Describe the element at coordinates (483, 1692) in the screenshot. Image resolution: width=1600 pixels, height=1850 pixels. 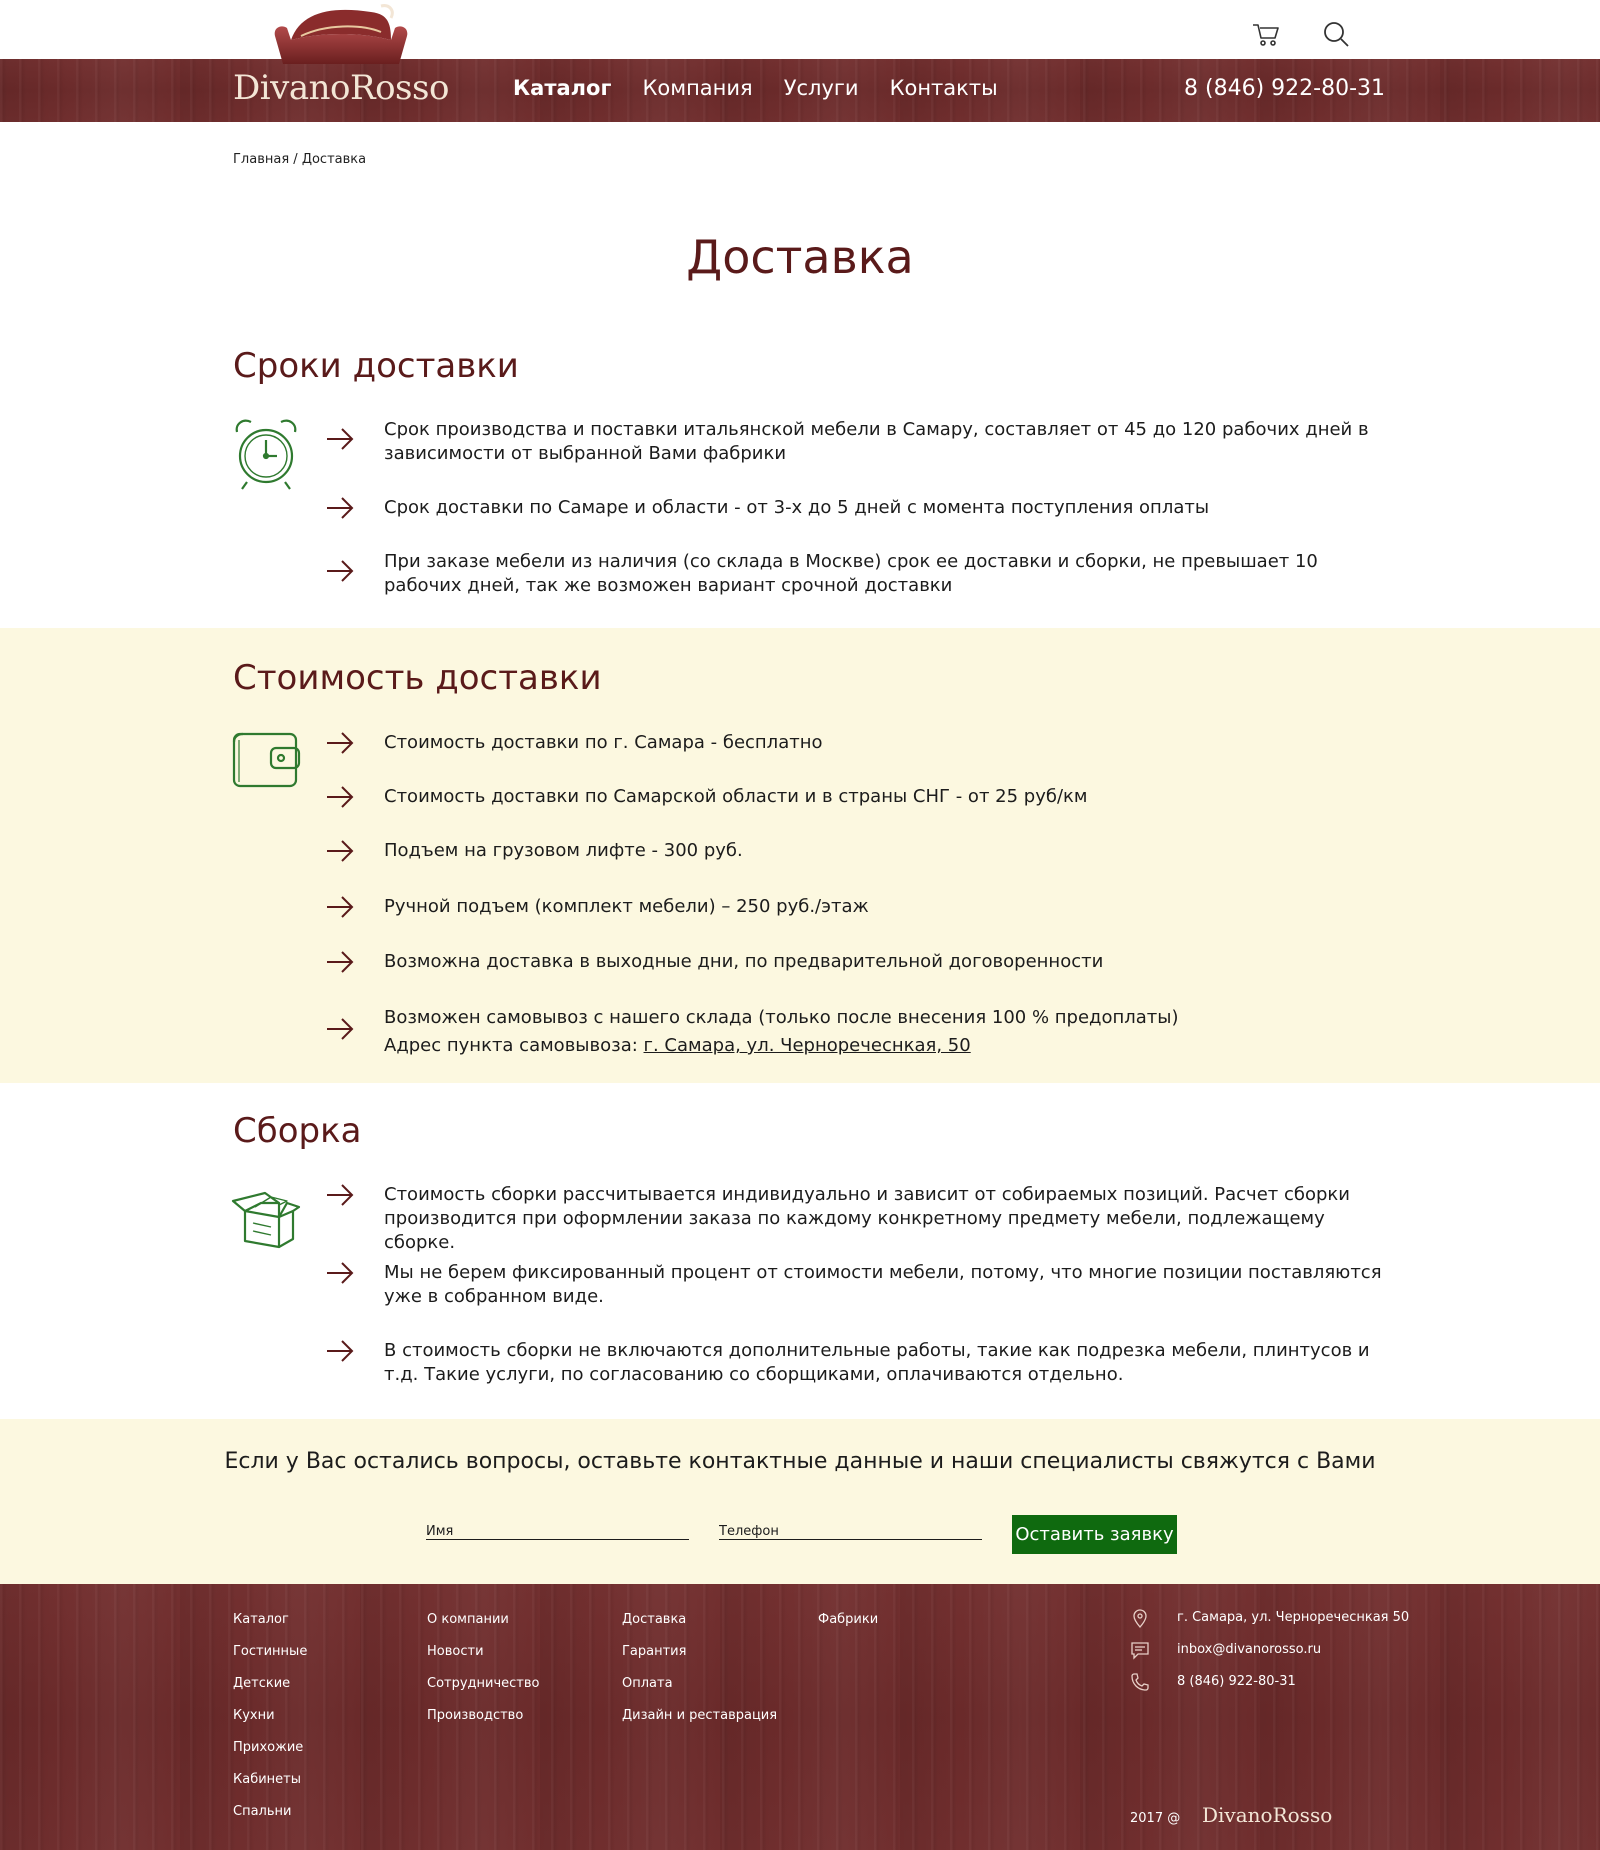
I see `footer-link: Сотрудничество` at that location.